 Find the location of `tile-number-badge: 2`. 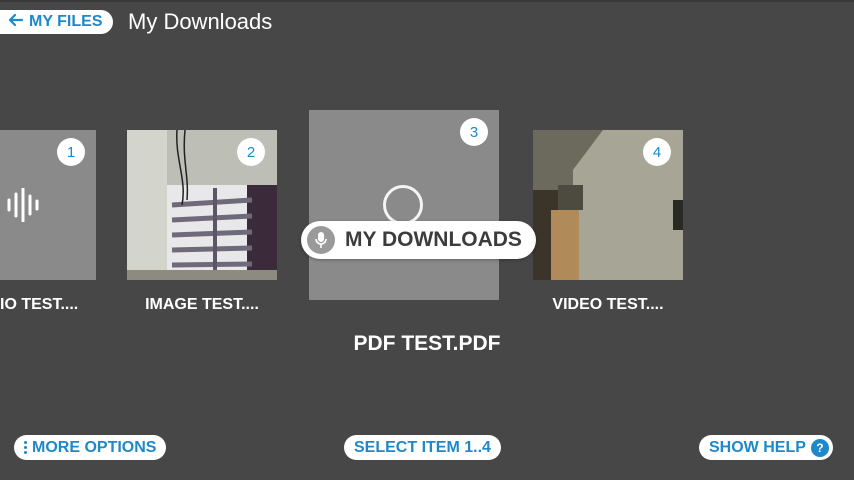

tile-number-badge: 2 is located at coordinates (251, 152).